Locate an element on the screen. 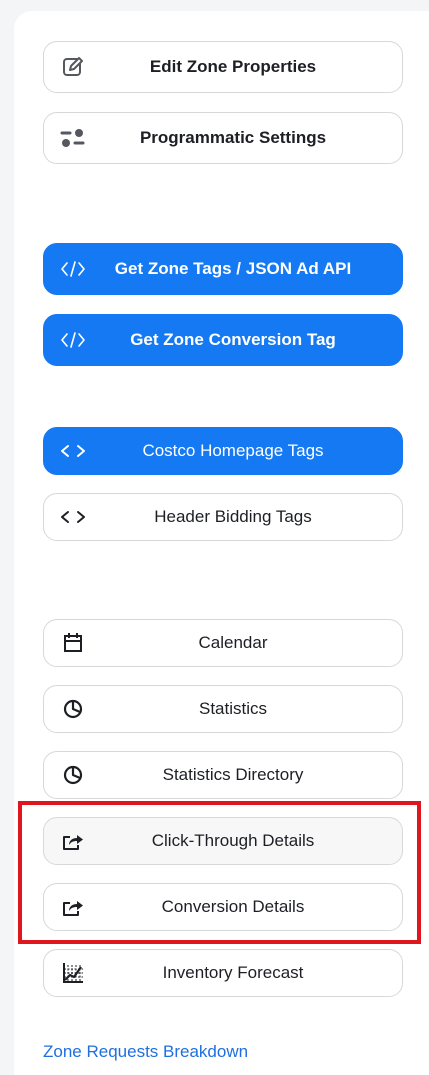  get-zone-tags-button: Get Zone Tags / JSON Ad API is located at coordinates (223, 269).